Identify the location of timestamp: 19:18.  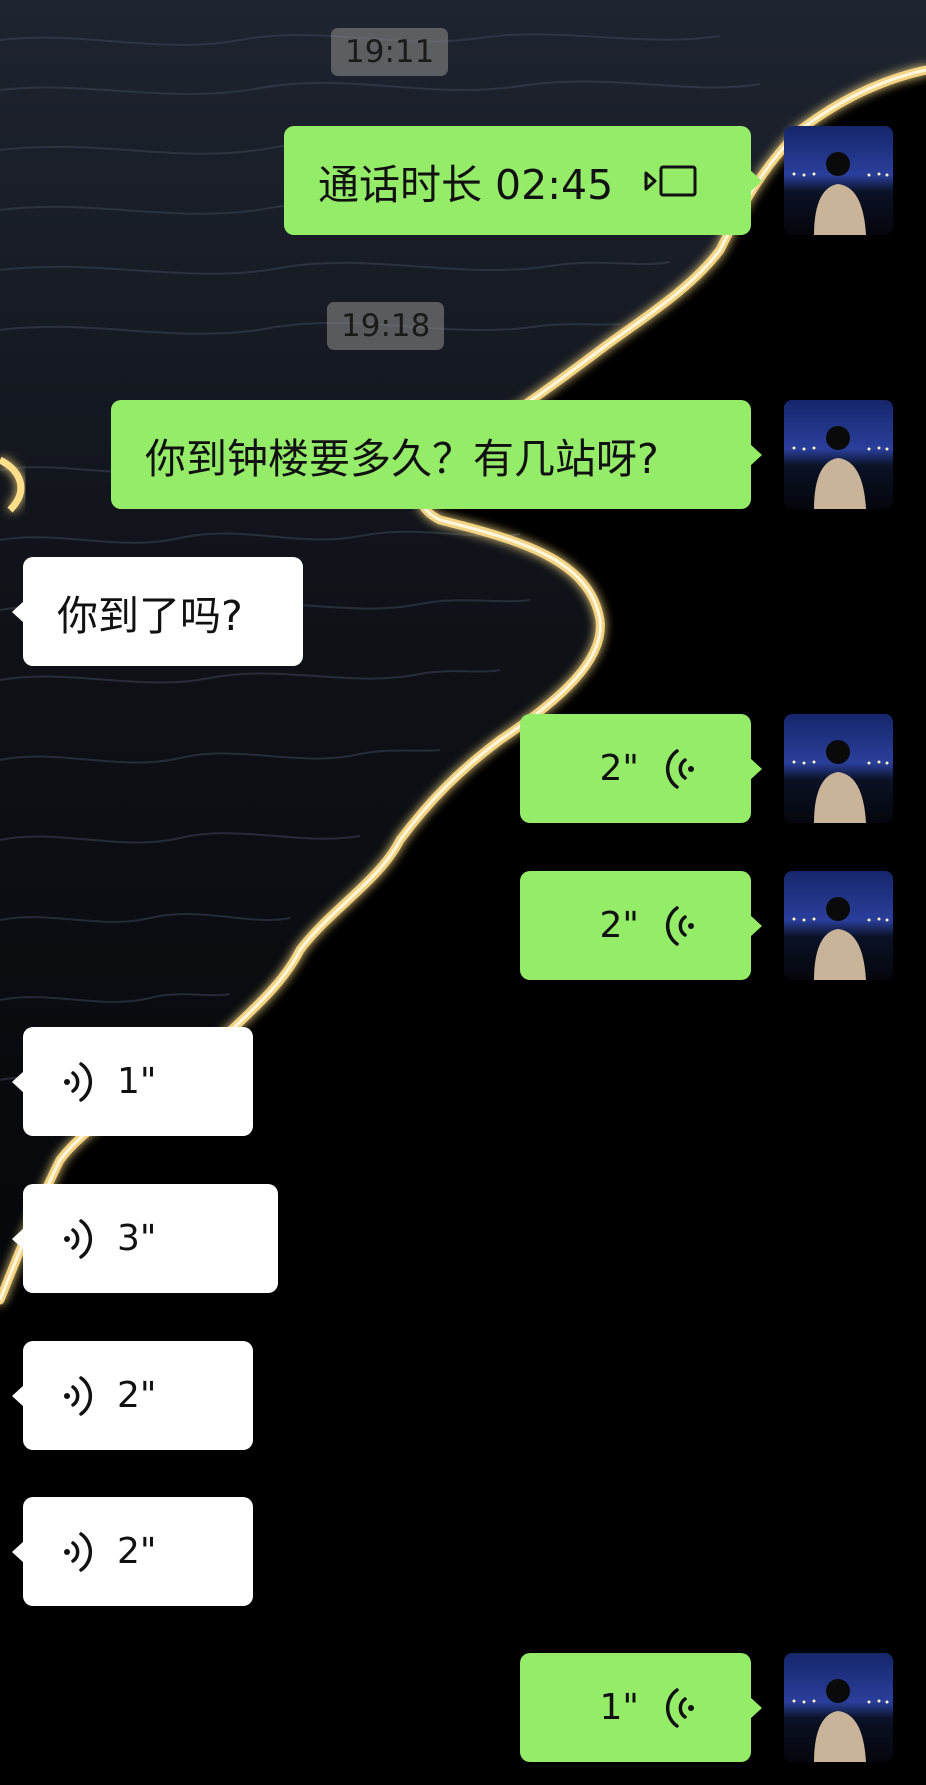
(386, 326).